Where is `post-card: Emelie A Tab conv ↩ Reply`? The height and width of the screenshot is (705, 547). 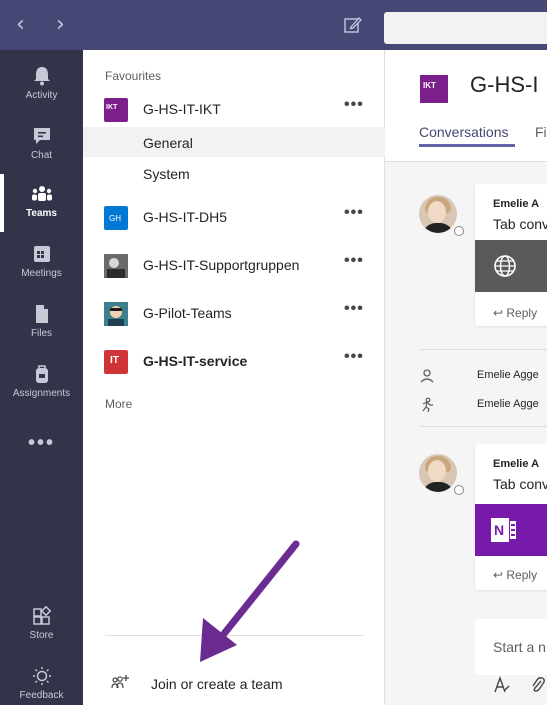
post-card: Emelie A Tab conv ↩ Reply is located at coordinates (511, 255).